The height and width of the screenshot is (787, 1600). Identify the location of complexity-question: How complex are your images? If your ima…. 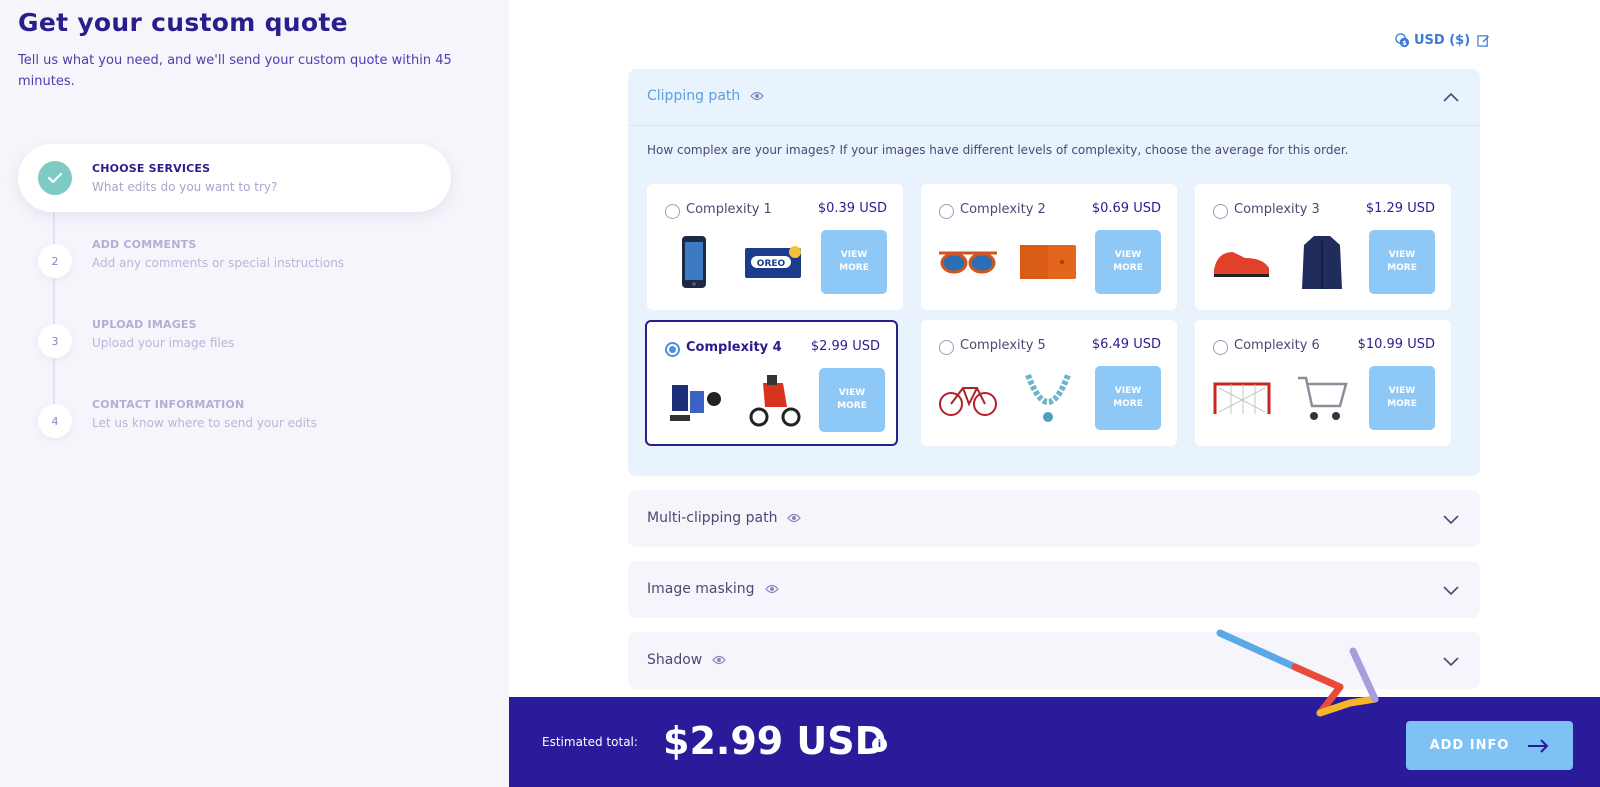
(998, 150).